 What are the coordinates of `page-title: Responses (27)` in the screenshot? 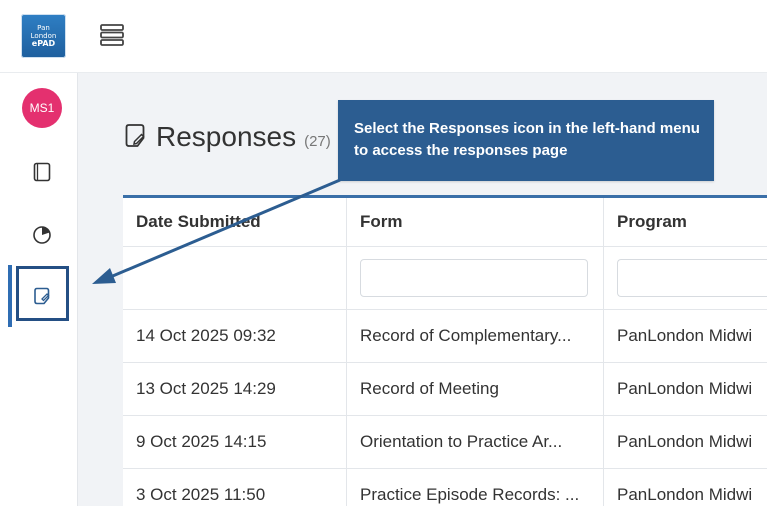 It's located at (226, 135).